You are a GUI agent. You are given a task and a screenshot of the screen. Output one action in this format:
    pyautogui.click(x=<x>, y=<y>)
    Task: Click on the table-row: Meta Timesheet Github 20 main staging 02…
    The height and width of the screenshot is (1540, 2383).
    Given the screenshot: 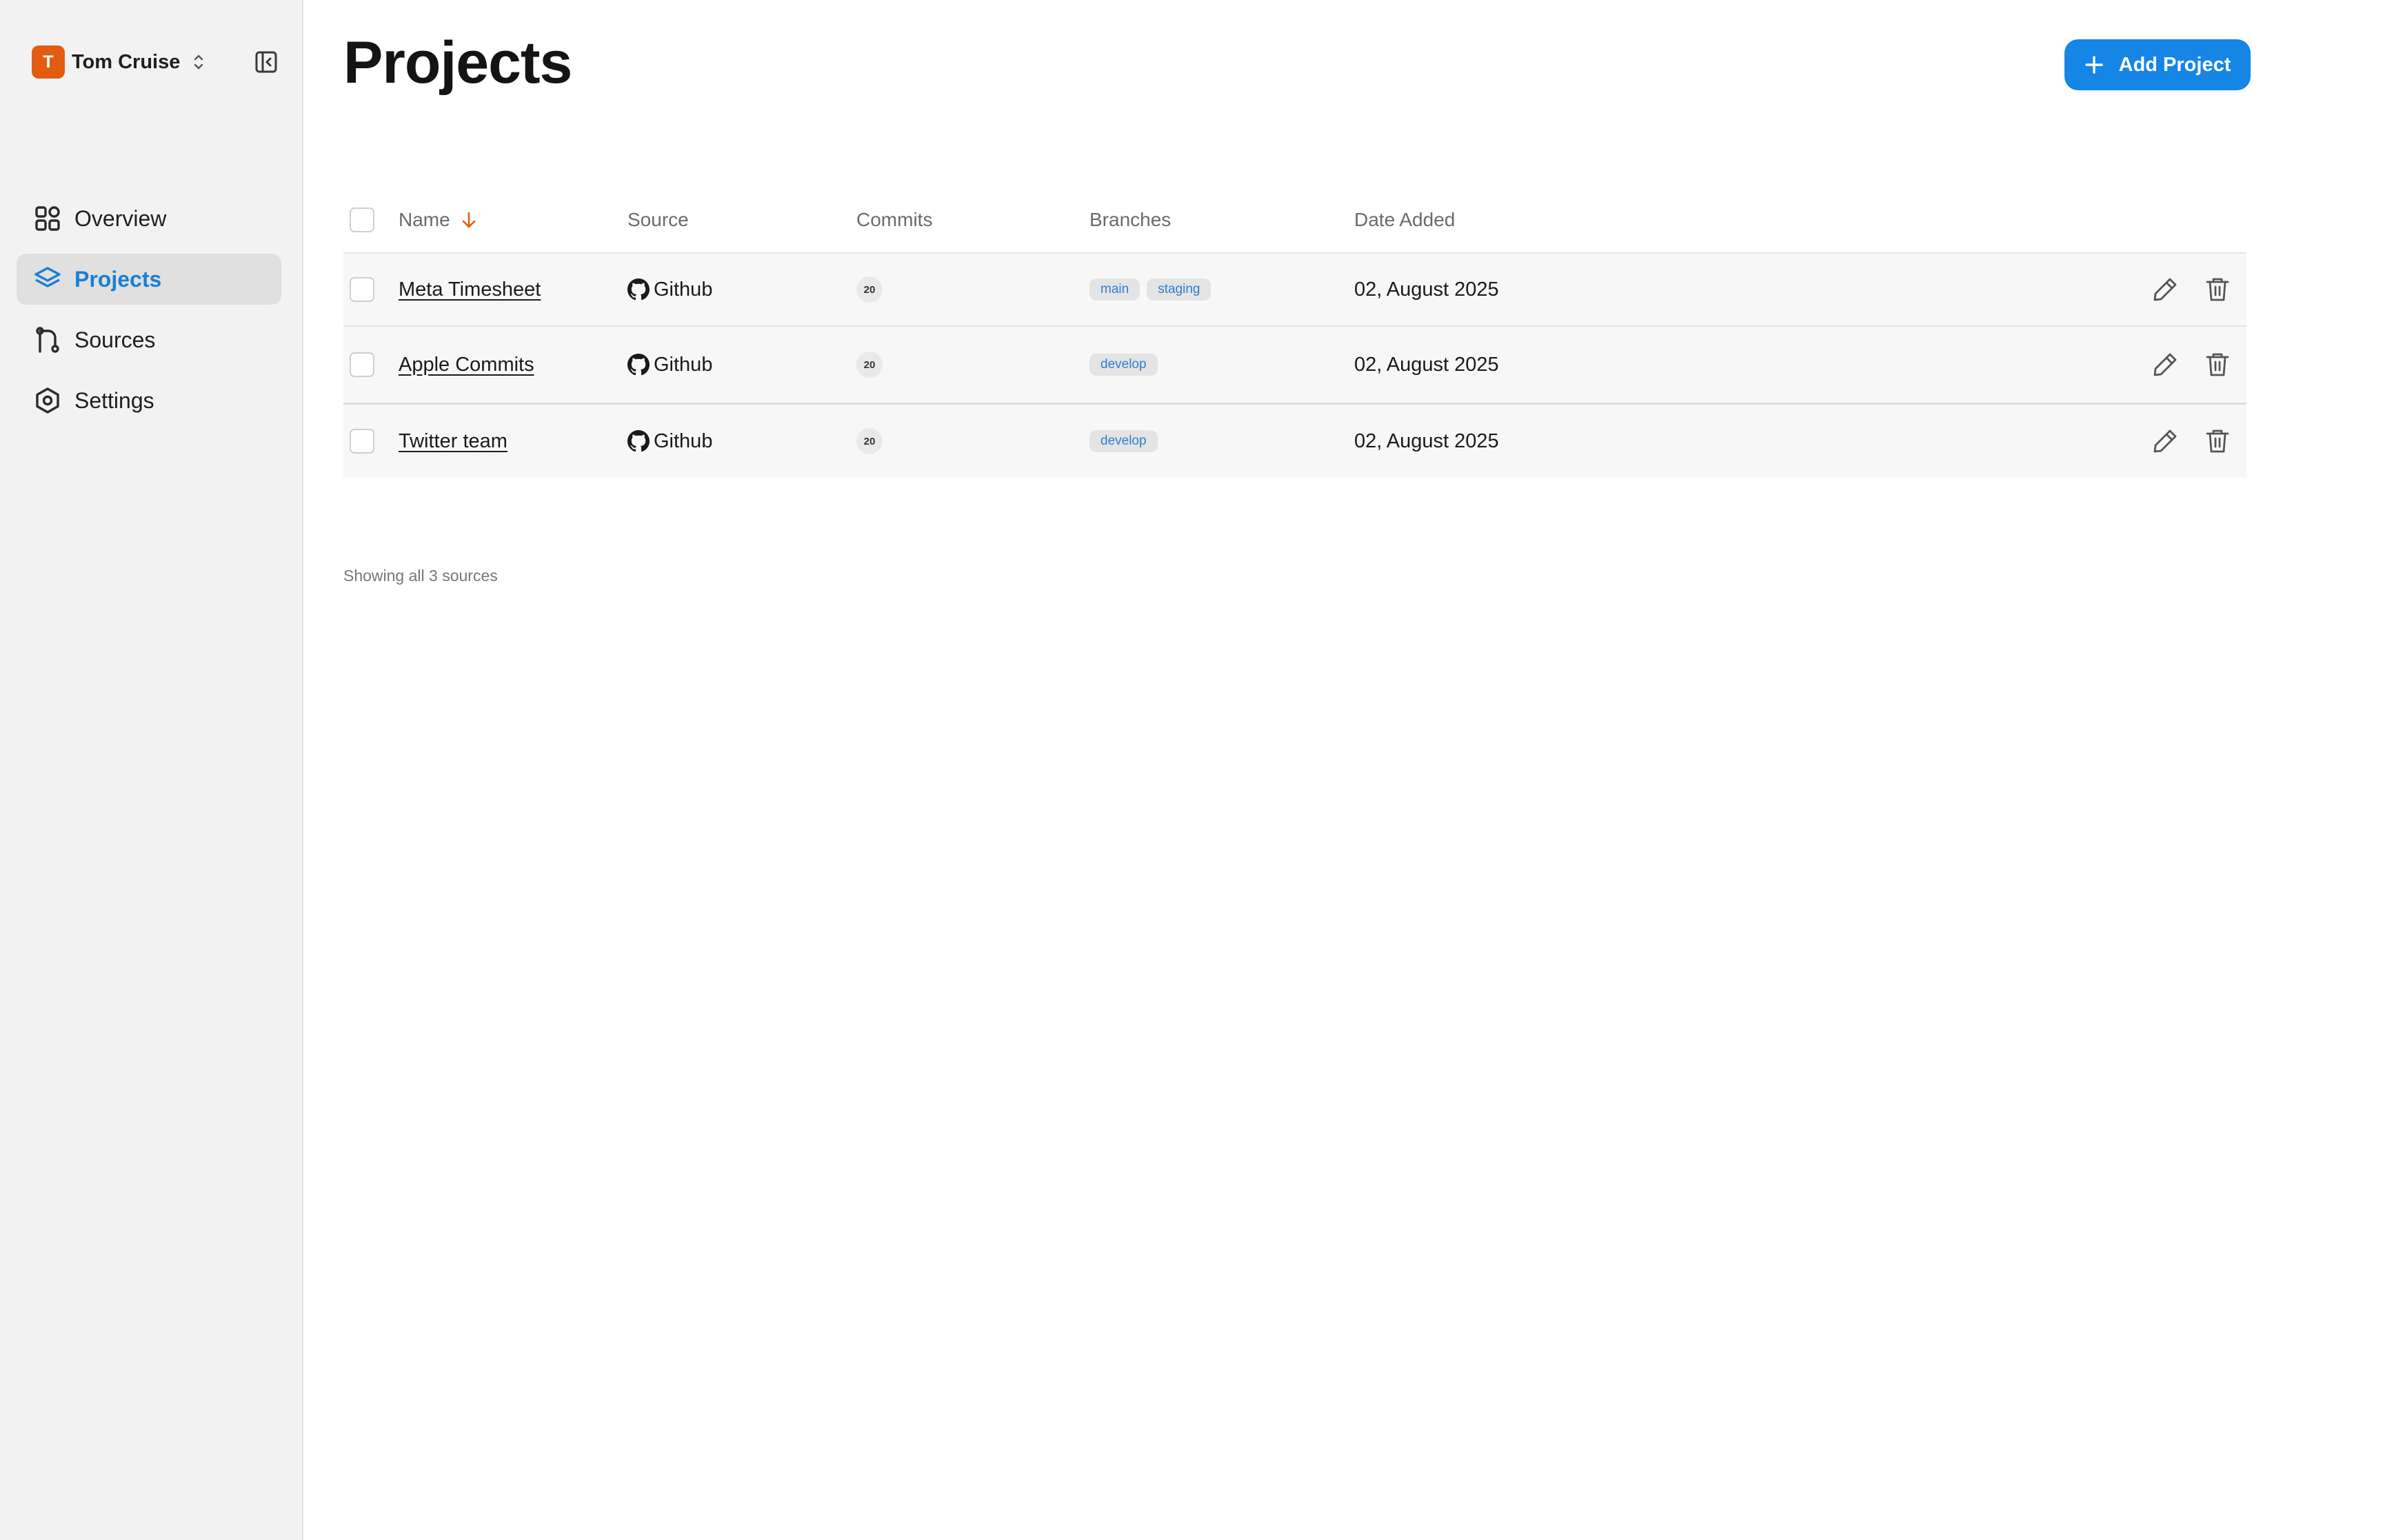 What is the action you would take?
    pyautogui.click(x=1294, y=291)
    